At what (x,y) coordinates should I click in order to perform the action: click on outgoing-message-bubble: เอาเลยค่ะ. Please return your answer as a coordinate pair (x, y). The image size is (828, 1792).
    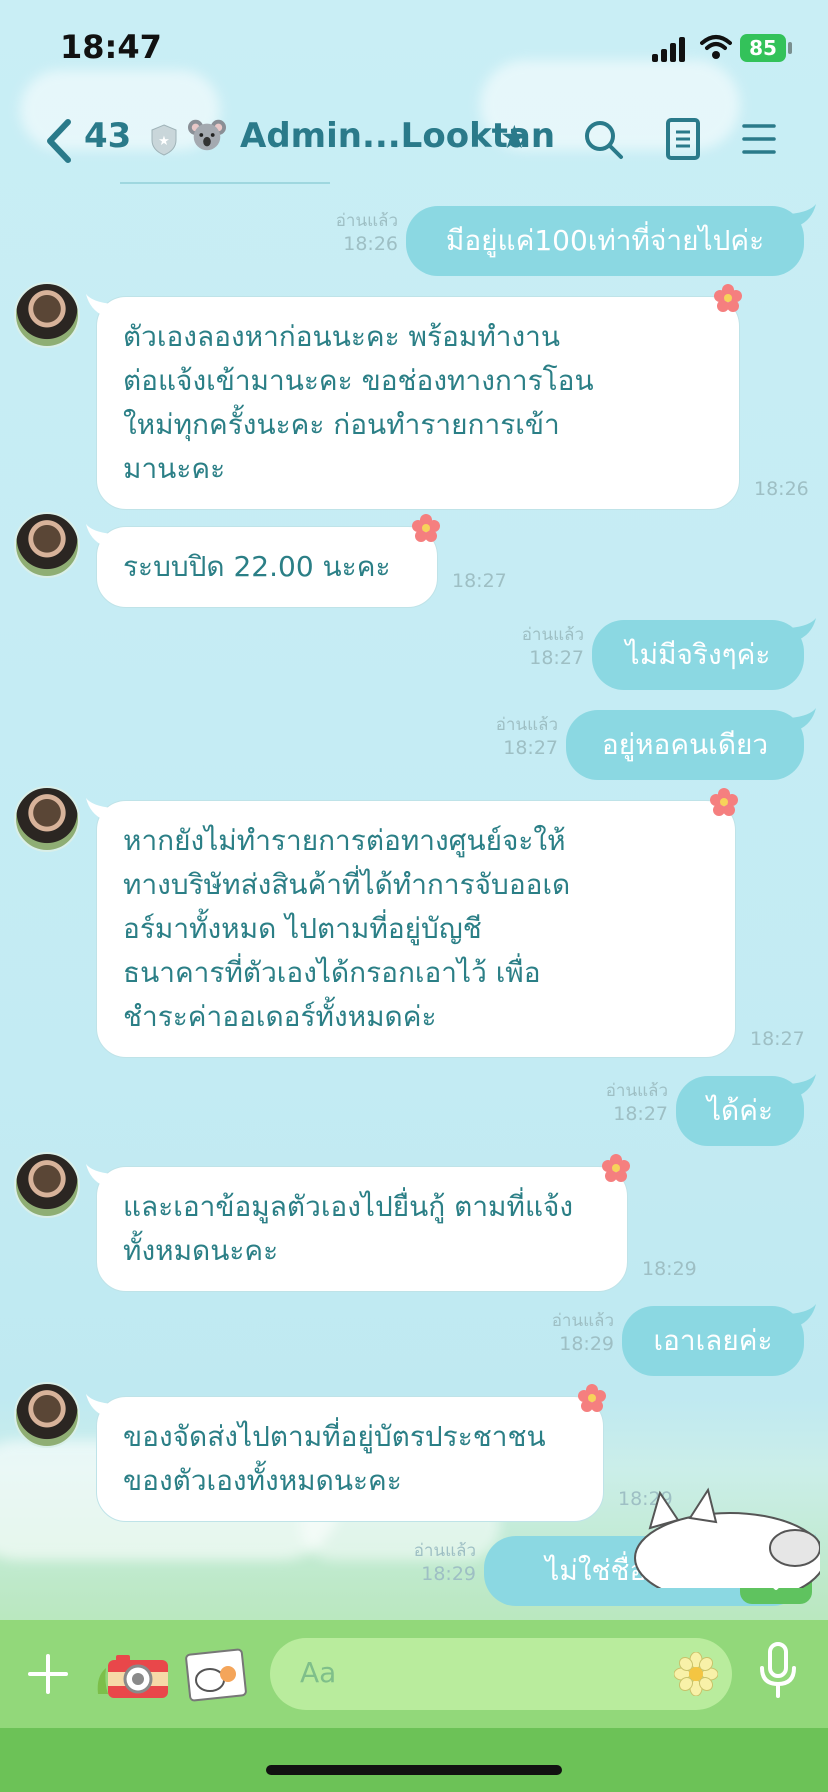
    Looking at the image, I should click on (713, 1341).